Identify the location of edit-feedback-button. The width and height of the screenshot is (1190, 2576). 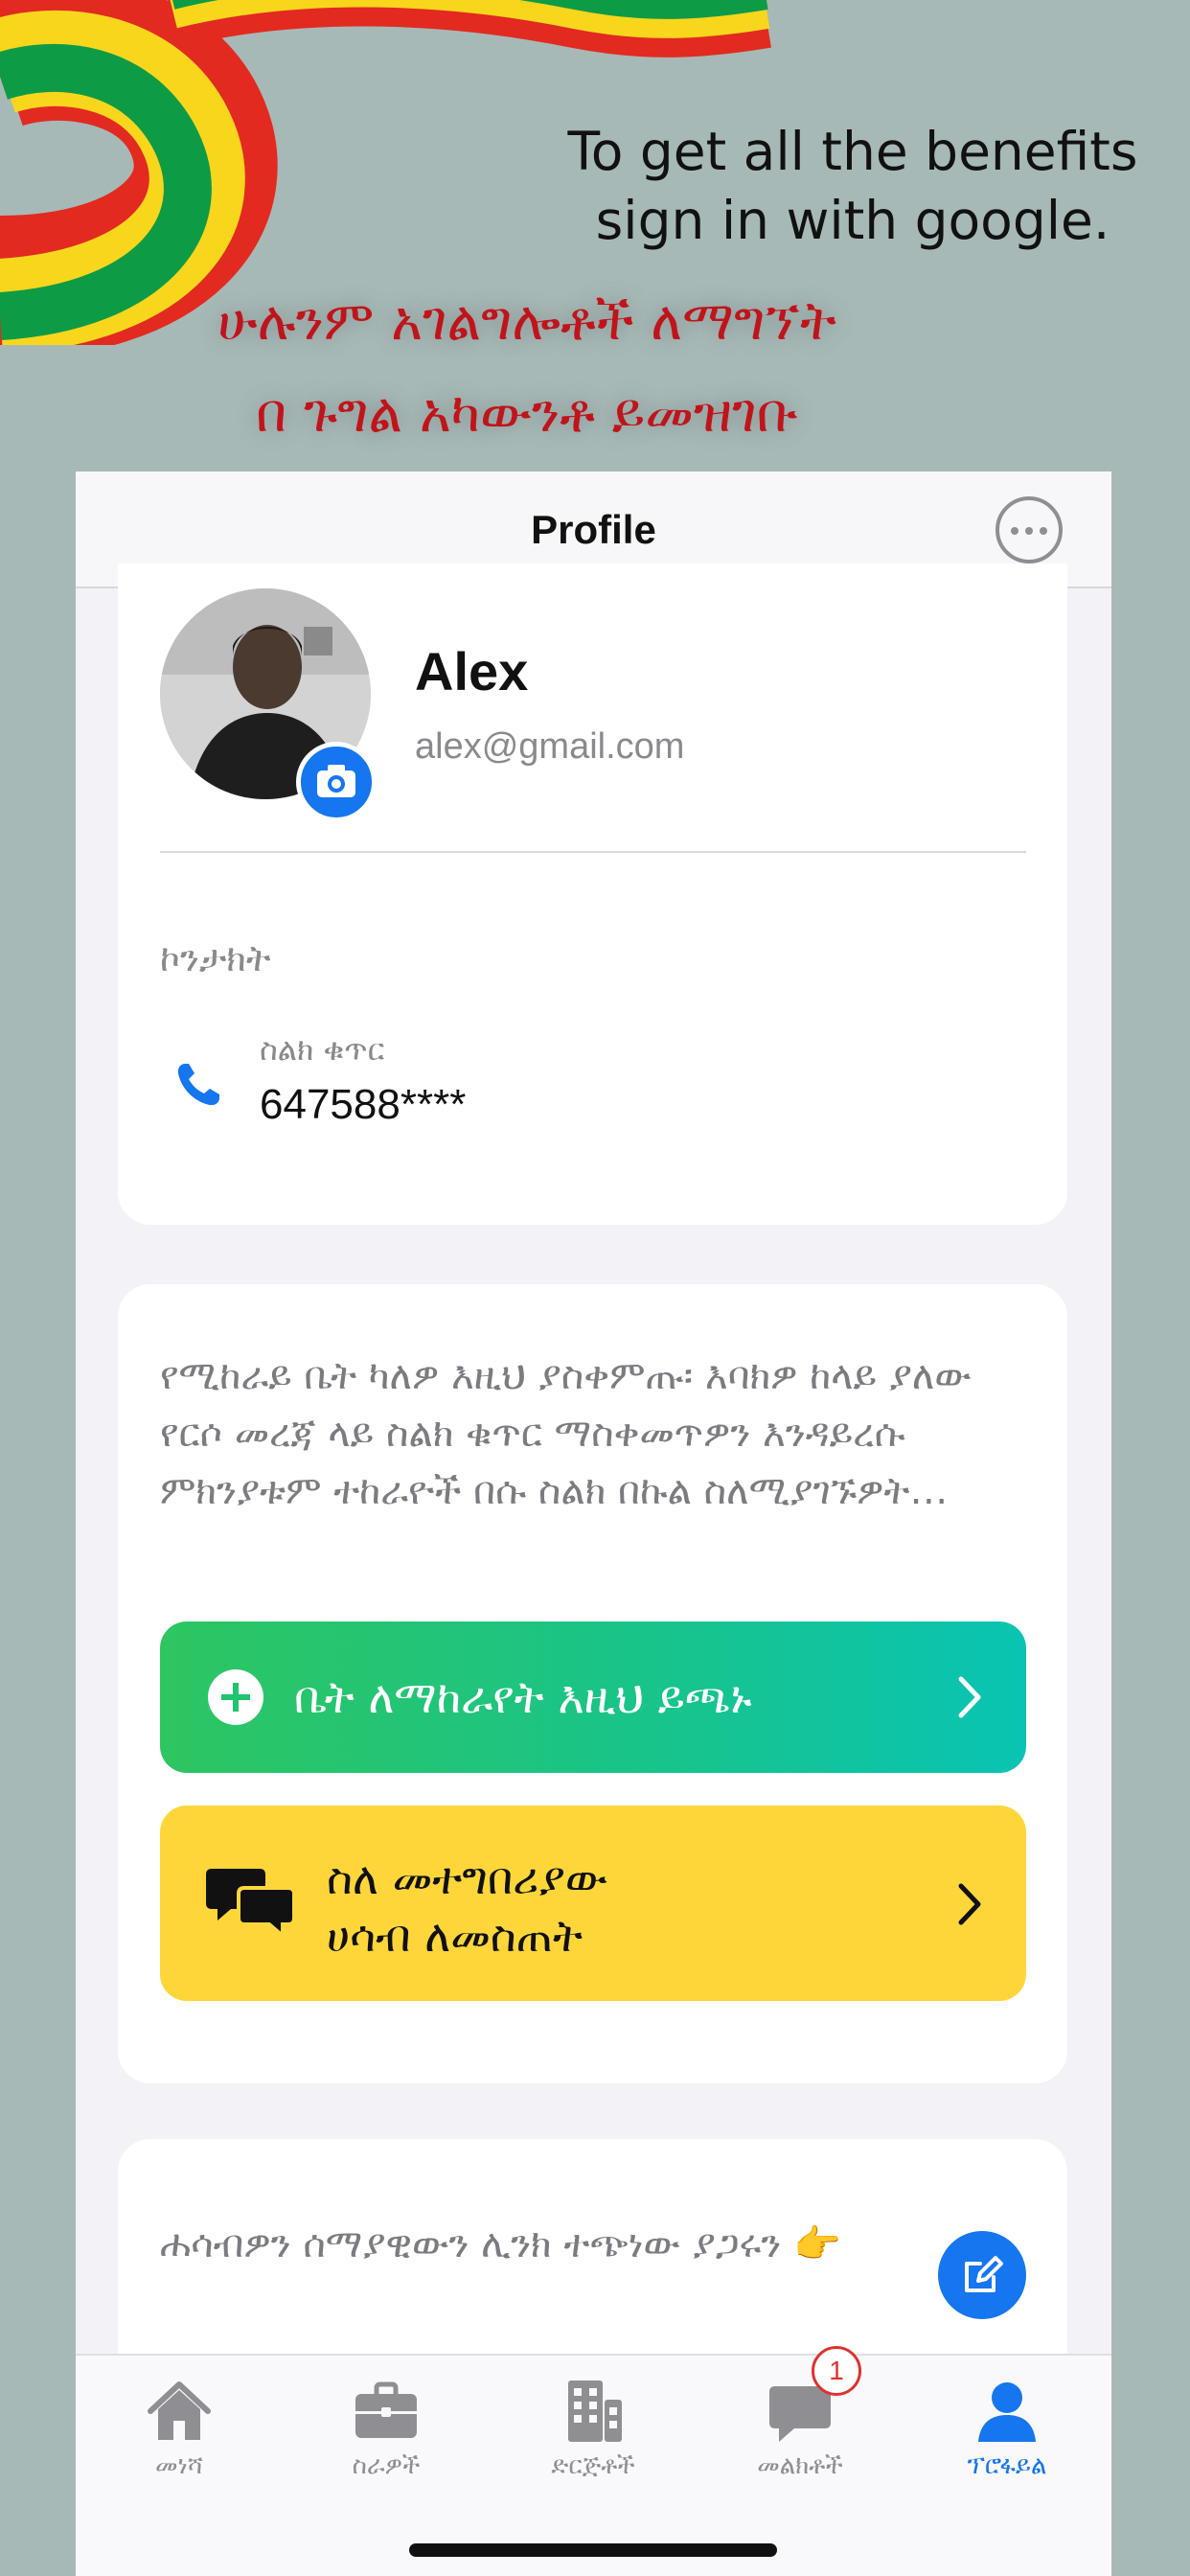
(982, 2275).